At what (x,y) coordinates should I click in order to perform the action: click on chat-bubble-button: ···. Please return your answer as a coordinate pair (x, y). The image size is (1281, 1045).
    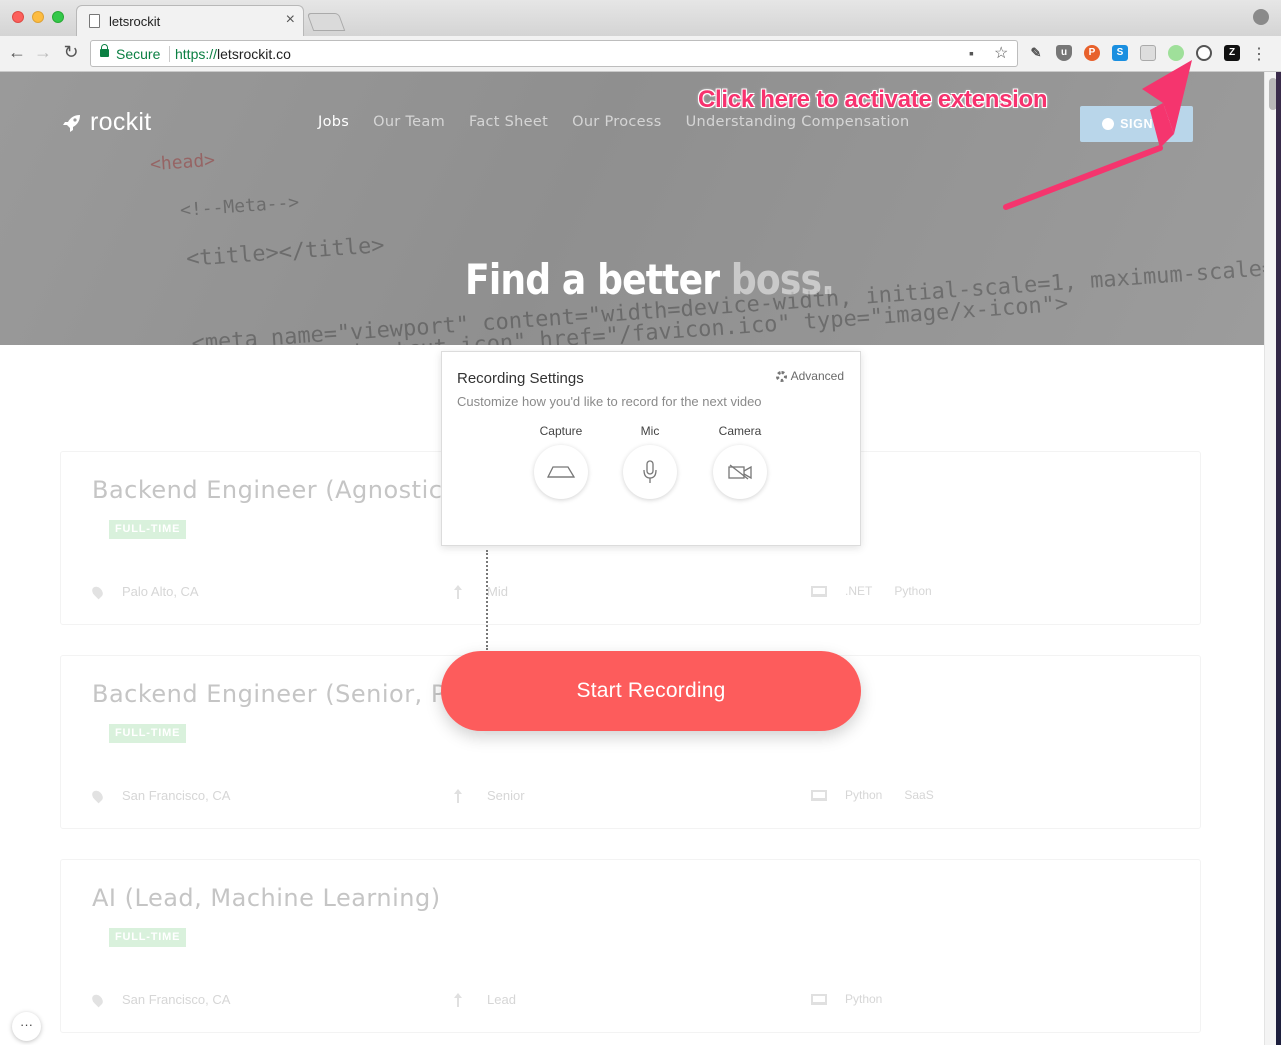
    Looking at the image, I should click on (26, 1026).